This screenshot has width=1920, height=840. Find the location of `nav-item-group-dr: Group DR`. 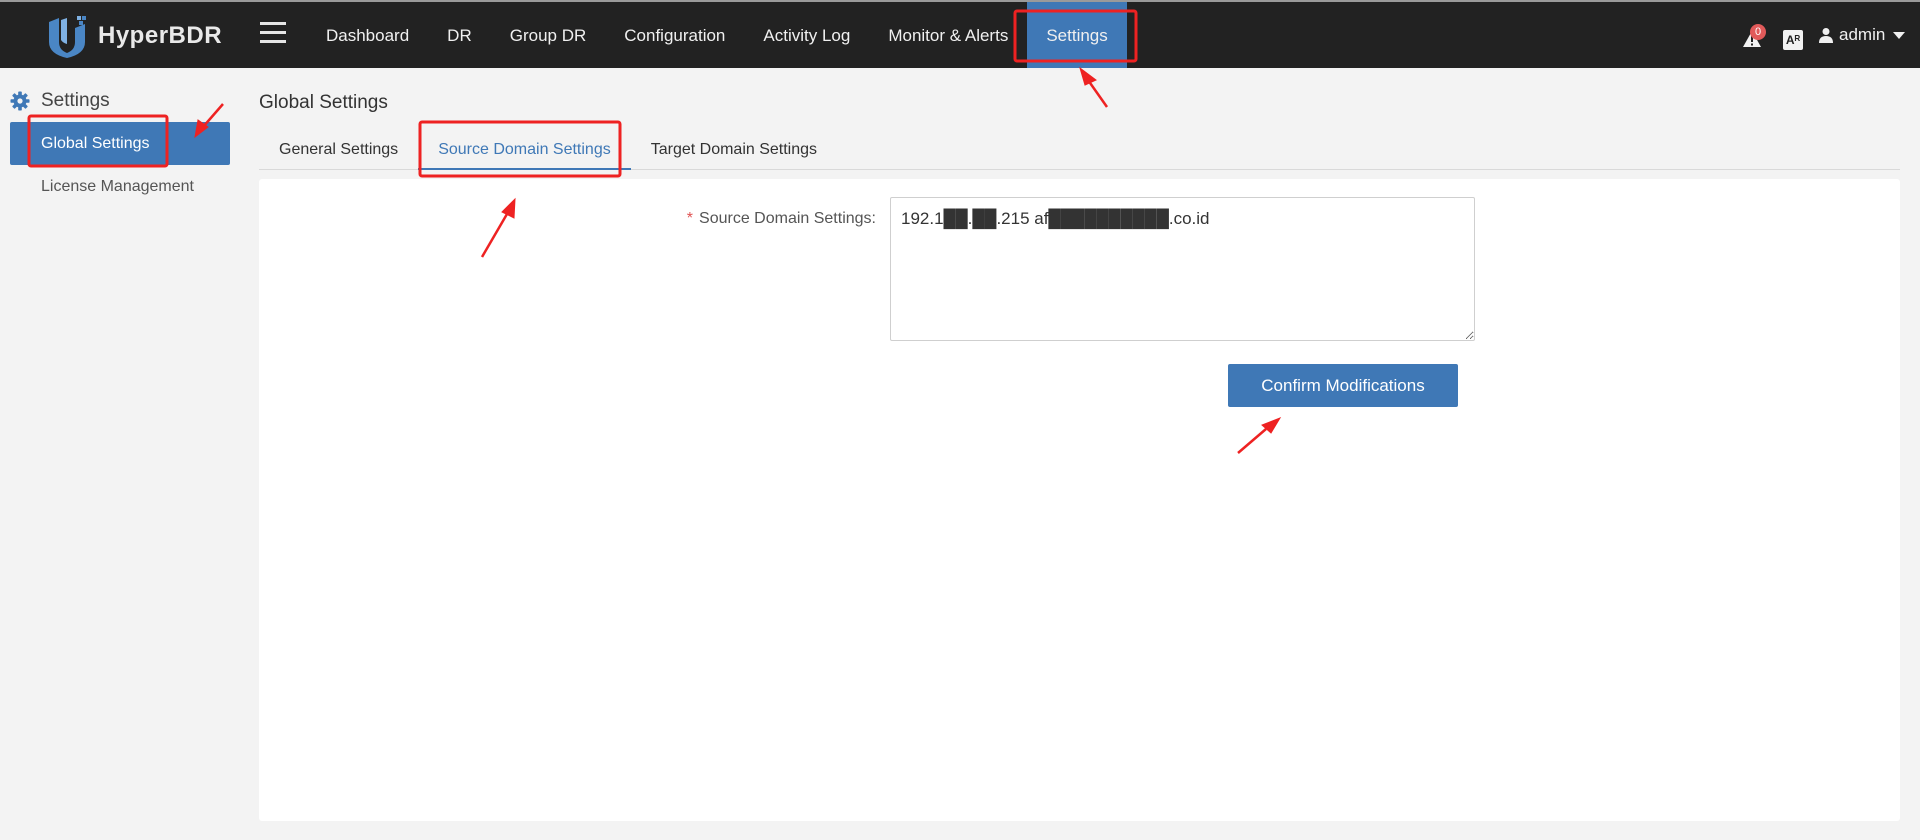

nav-item-group-dr: Group DR is located at coordinates (548, 35).